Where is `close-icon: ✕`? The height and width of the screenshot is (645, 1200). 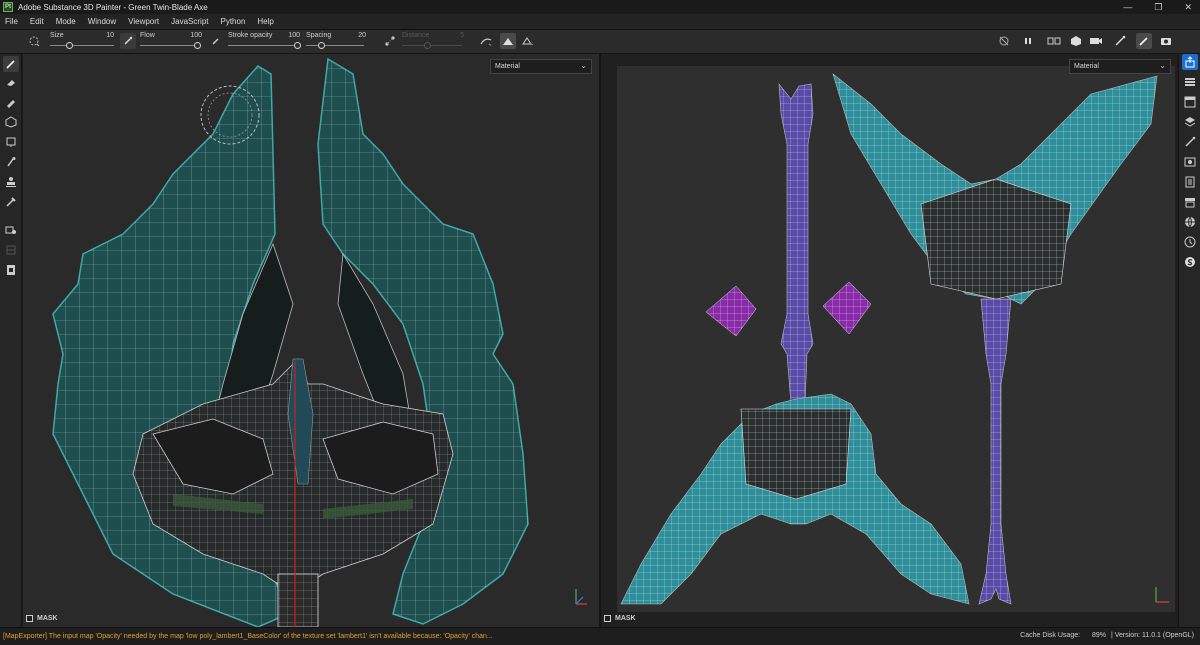
close-icon: ✕ is located at coordinates (1188, 7).